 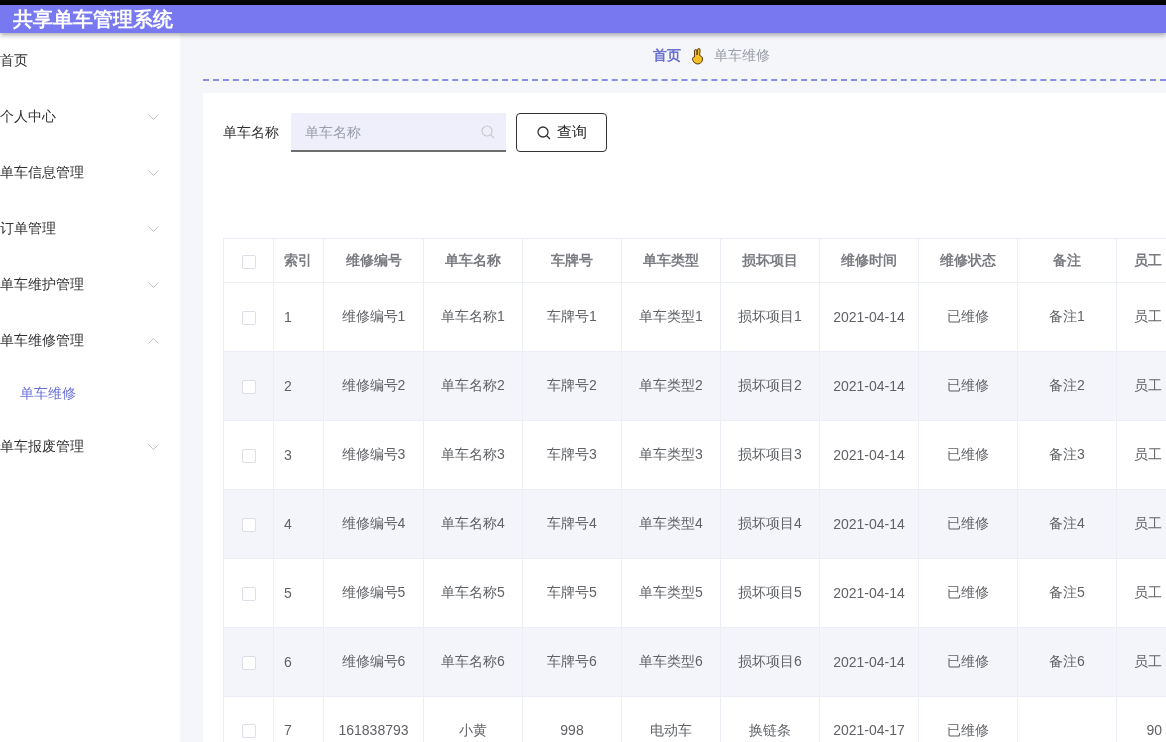 I want to click on menu-item: 首页, so click(x=90, y=61).